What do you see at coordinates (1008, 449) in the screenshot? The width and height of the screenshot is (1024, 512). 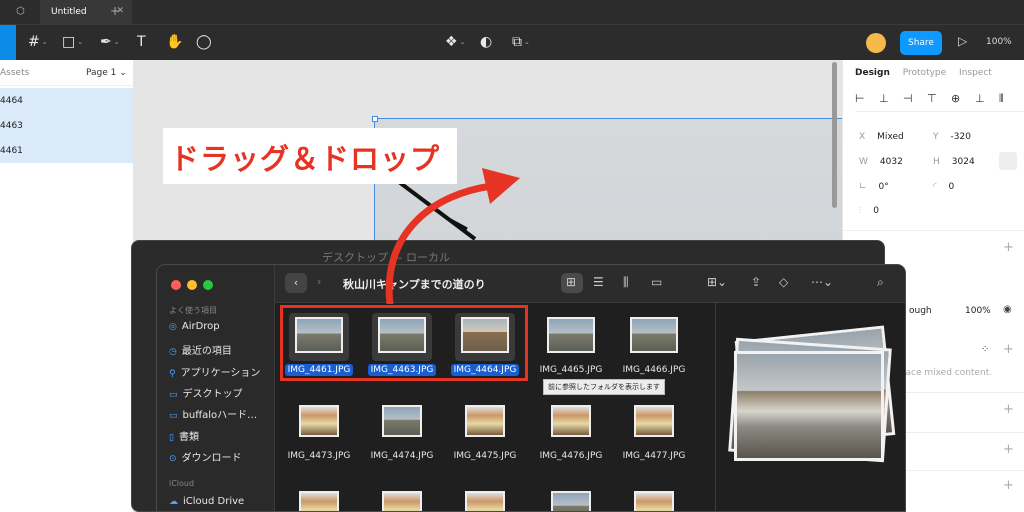 I see `add-effect-icon: +` at bounding box center [1008, 449].